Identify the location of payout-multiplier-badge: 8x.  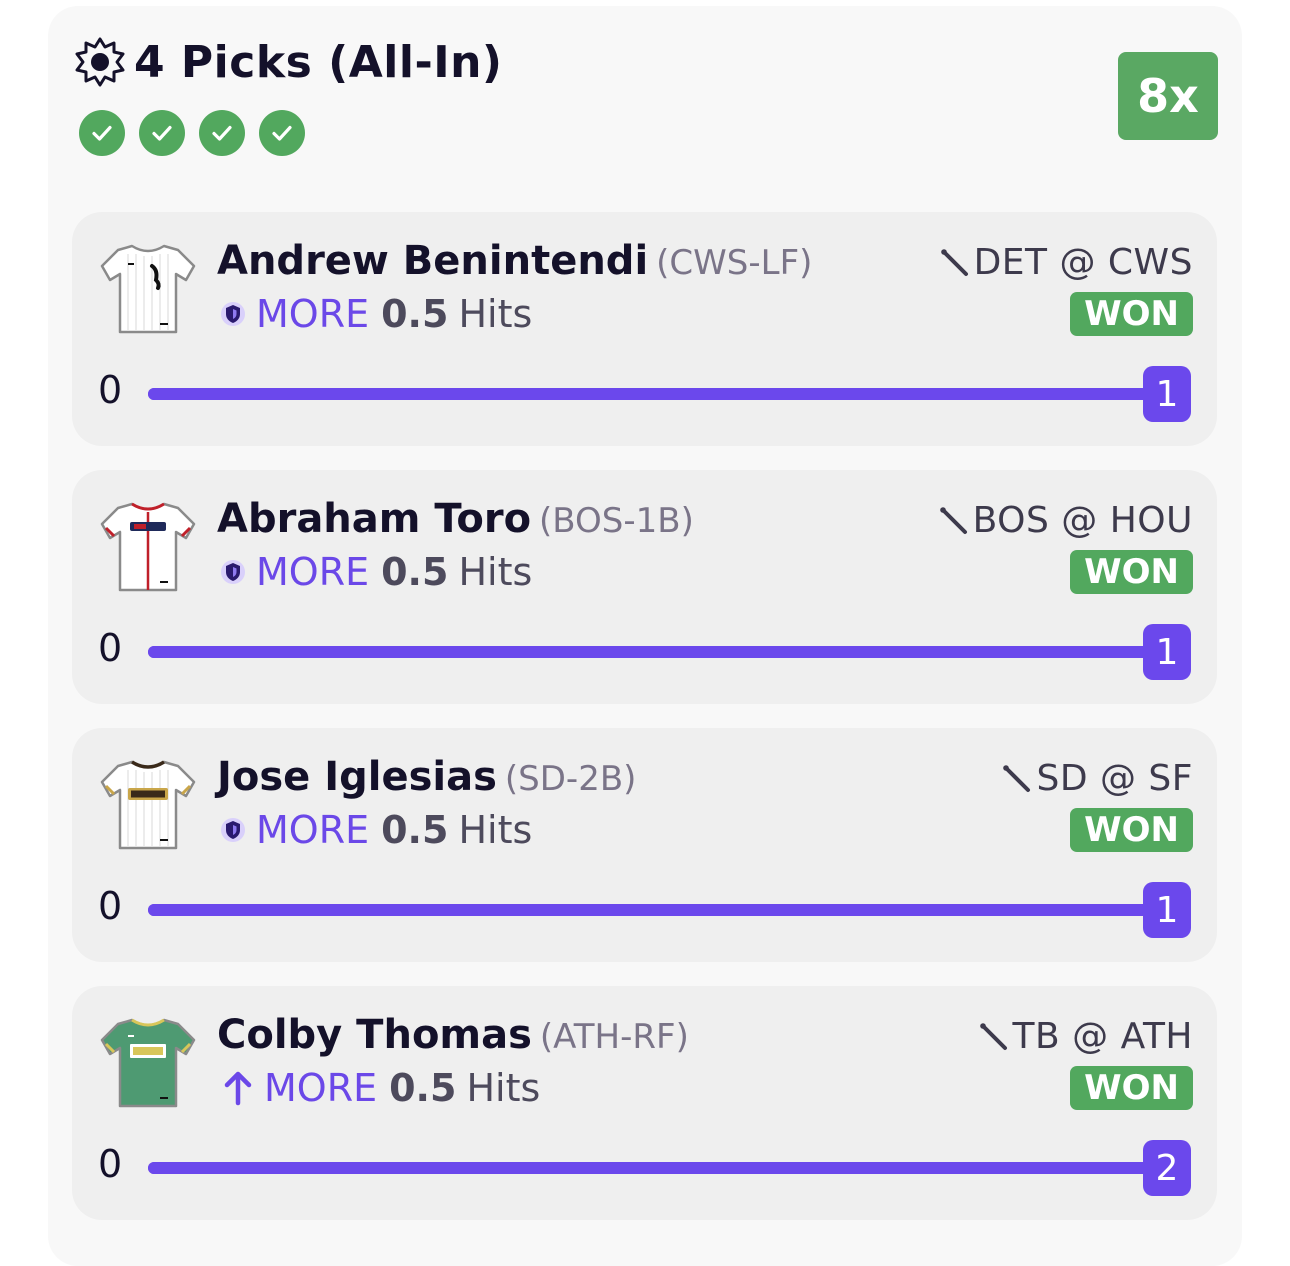
(1168, 96).